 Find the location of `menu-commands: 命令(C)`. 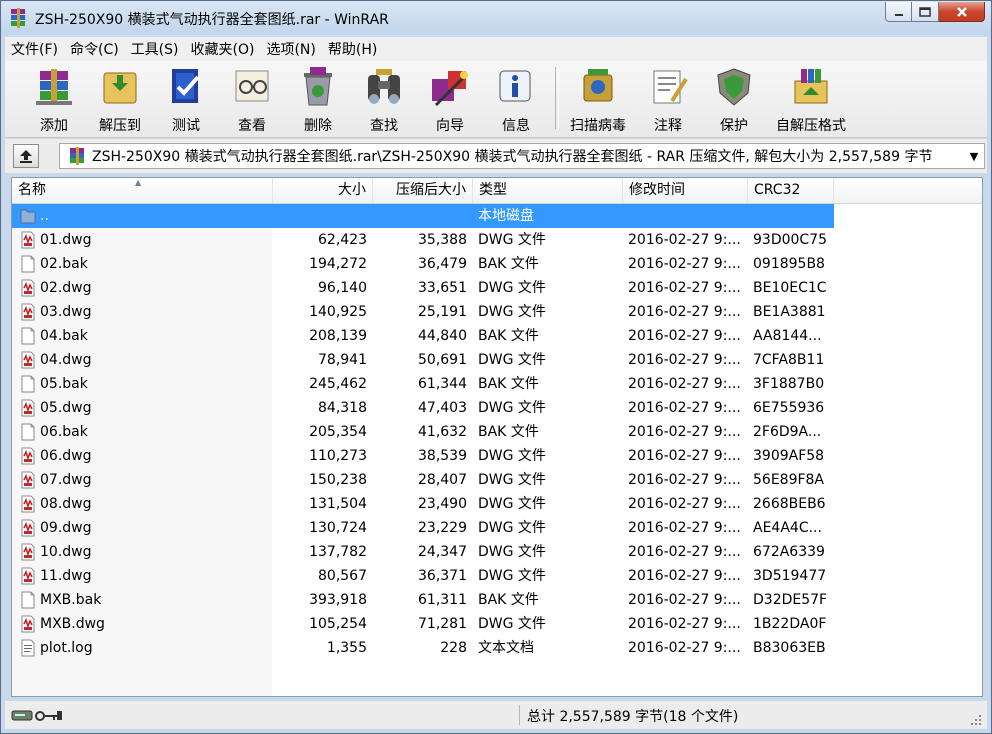

menu-commands: 命令(C) is located at coordinates (94, 49).